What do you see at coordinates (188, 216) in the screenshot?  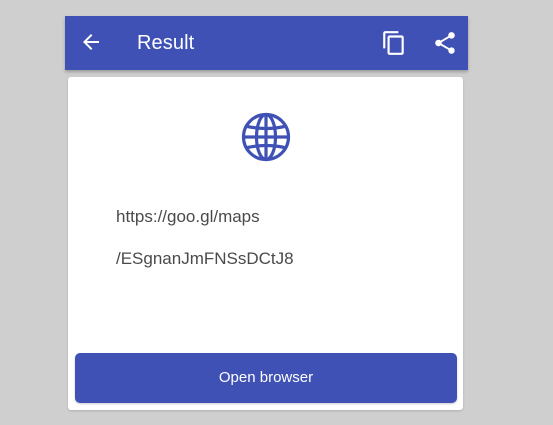 I see `result-url-line-1: https://goo.gl/maps` at bounding box center [188, 216].